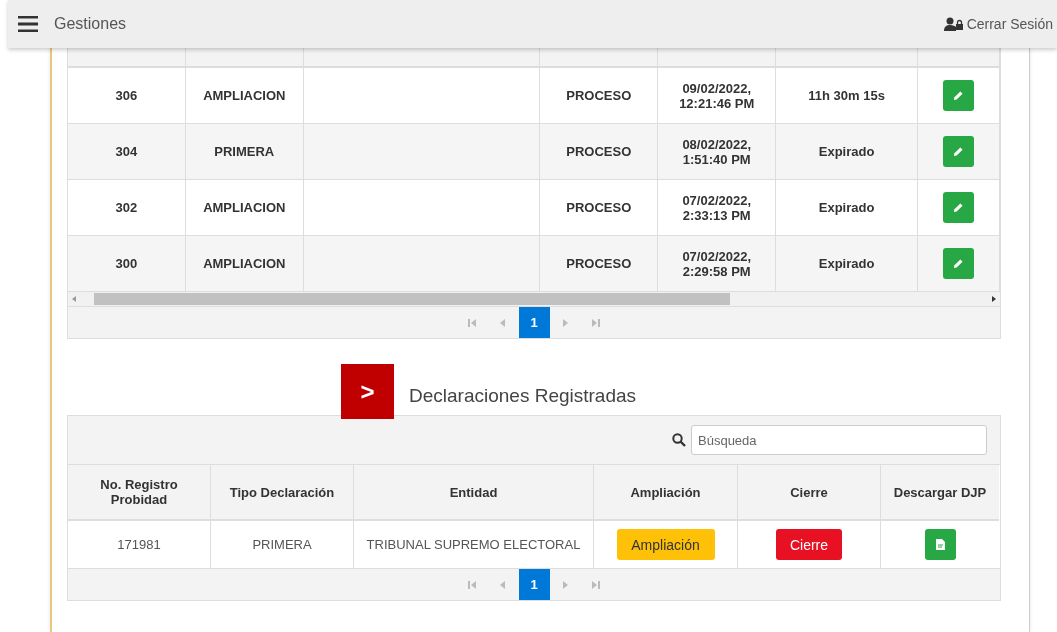 This screenshot has width=1057, height=632. What do you see at coordinates (809, 492) in the screenshot?
I see `column-header: Cierre` at bounding box center [809, 492].